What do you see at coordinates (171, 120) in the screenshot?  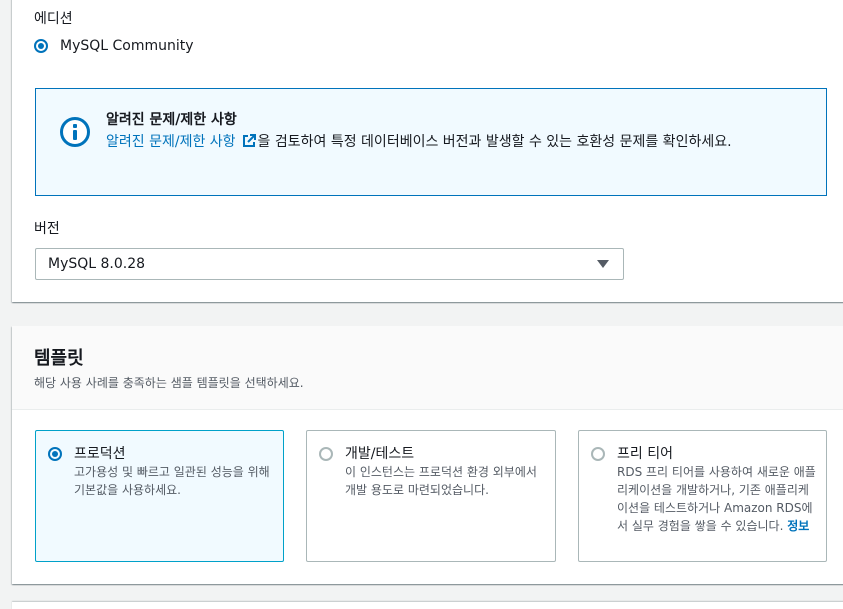 I see `alert-title: 알려진 문제/제한 사항` at bounding box center [171, 120].